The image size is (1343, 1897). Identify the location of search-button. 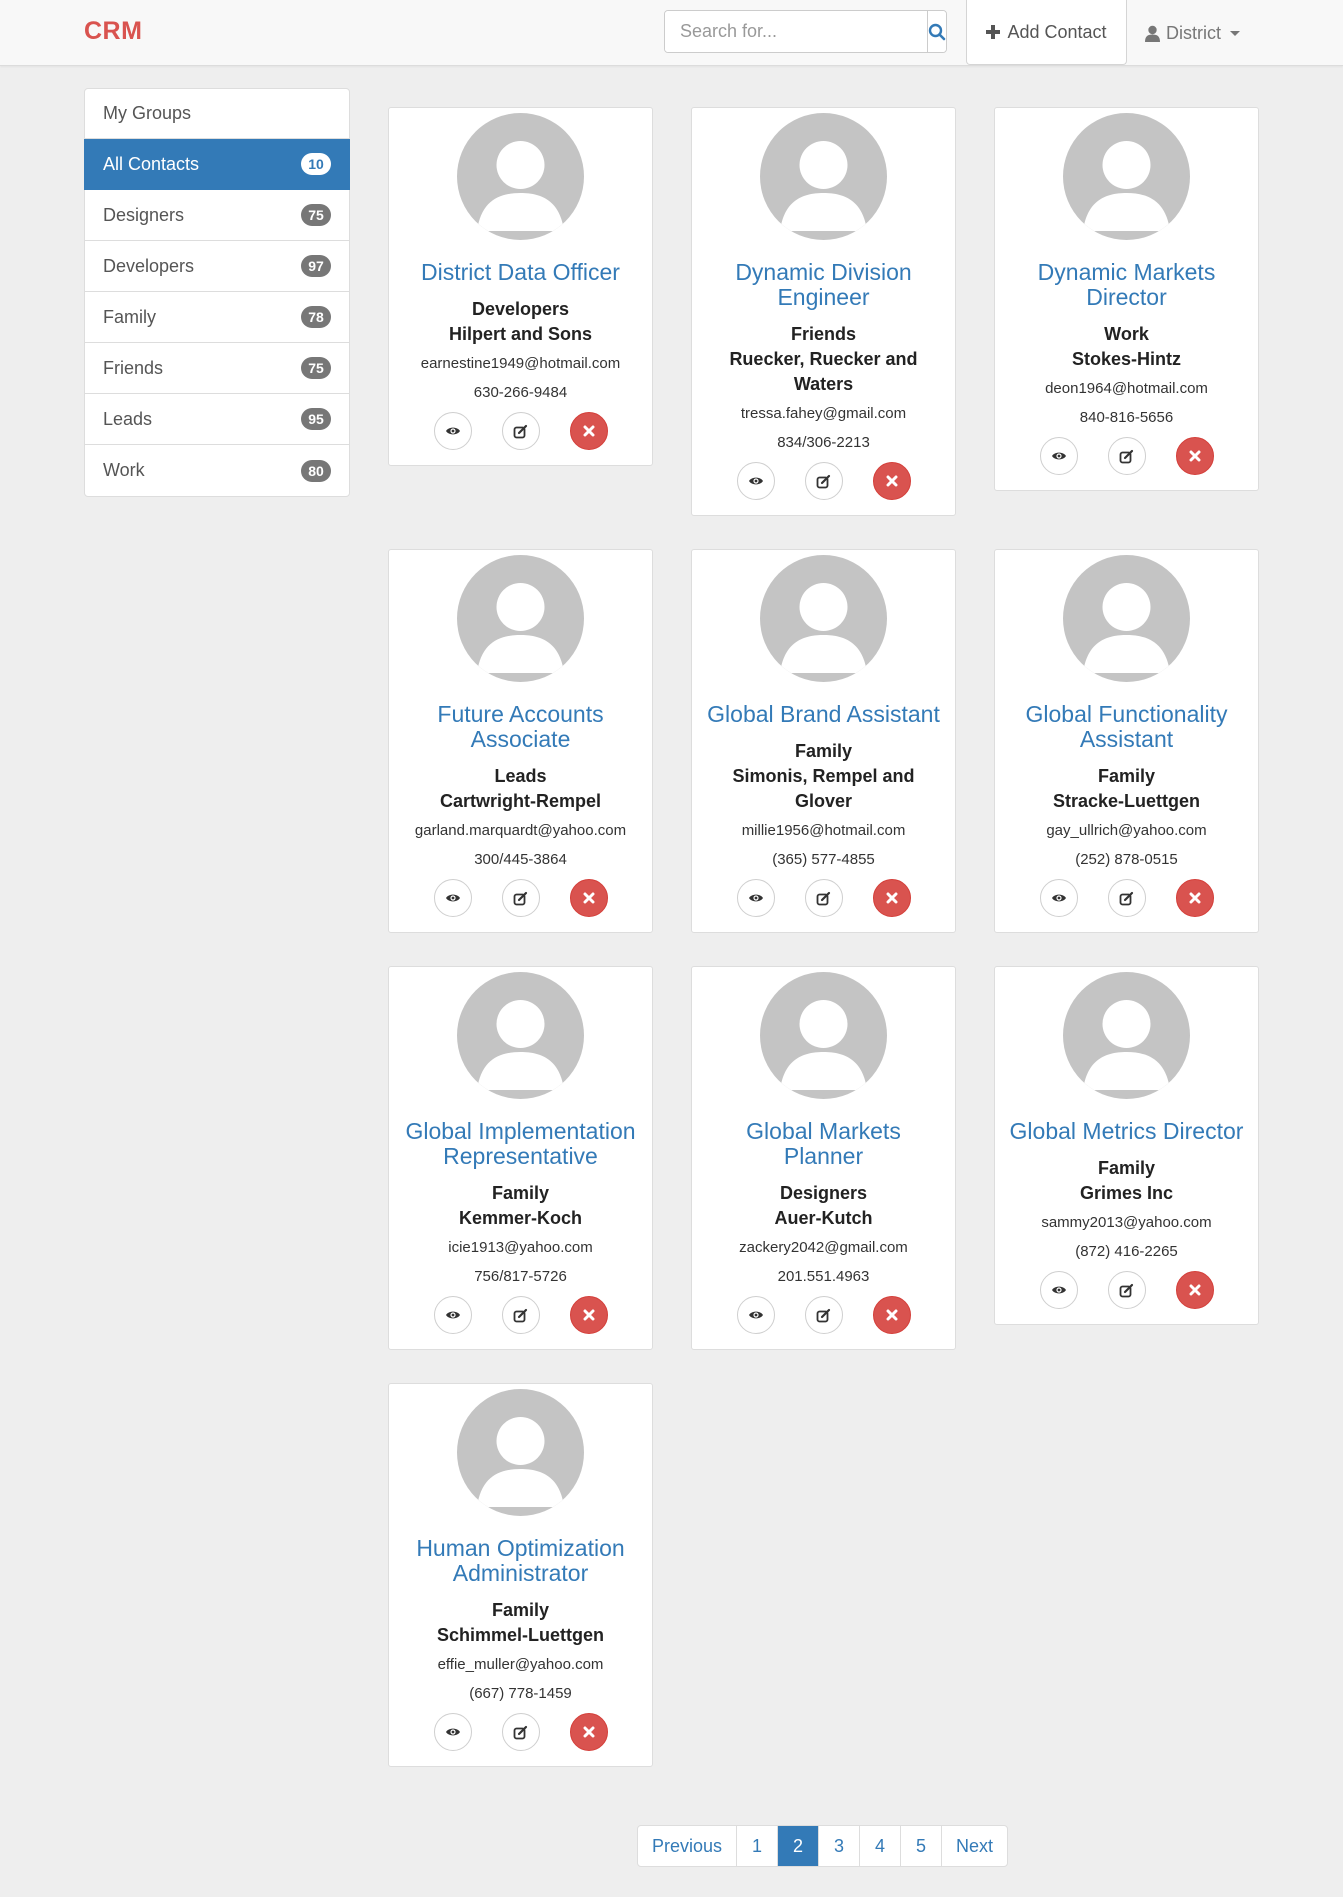
(936, 31).